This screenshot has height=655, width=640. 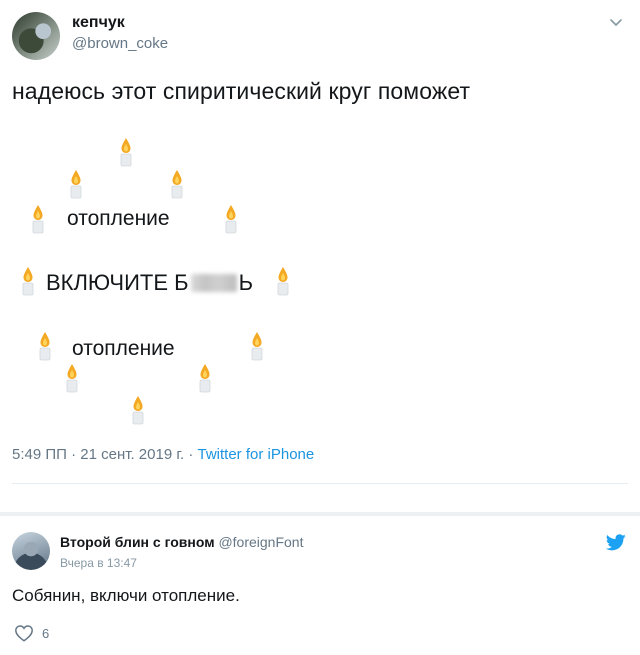 What do you see at coordinates (213, 283) in the screenshot?
I see `censor-blur` at bounding box center [213, 283].